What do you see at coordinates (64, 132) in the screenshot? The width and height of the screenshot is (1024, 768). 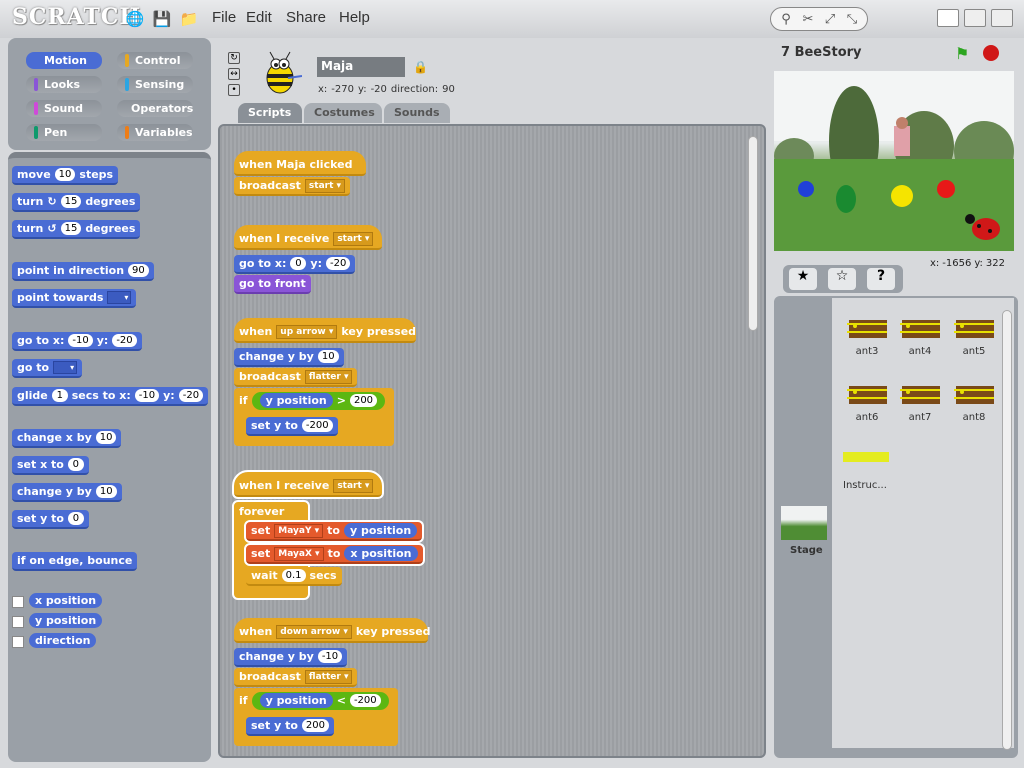 I see `category-pen: Pen` at bounding box center [64, 132].